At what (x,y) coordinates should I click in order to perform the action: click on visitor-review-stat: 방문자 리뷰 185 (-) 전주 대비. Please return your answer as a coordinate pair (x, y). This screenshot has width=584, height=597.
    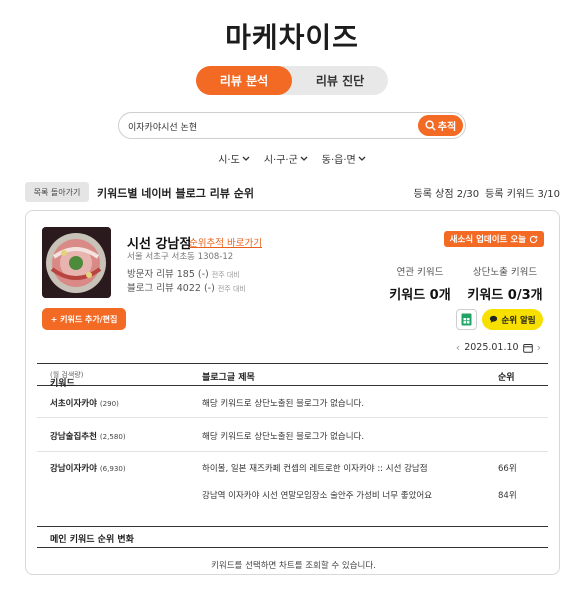
    Looking at the image, I should click on (183, 273).